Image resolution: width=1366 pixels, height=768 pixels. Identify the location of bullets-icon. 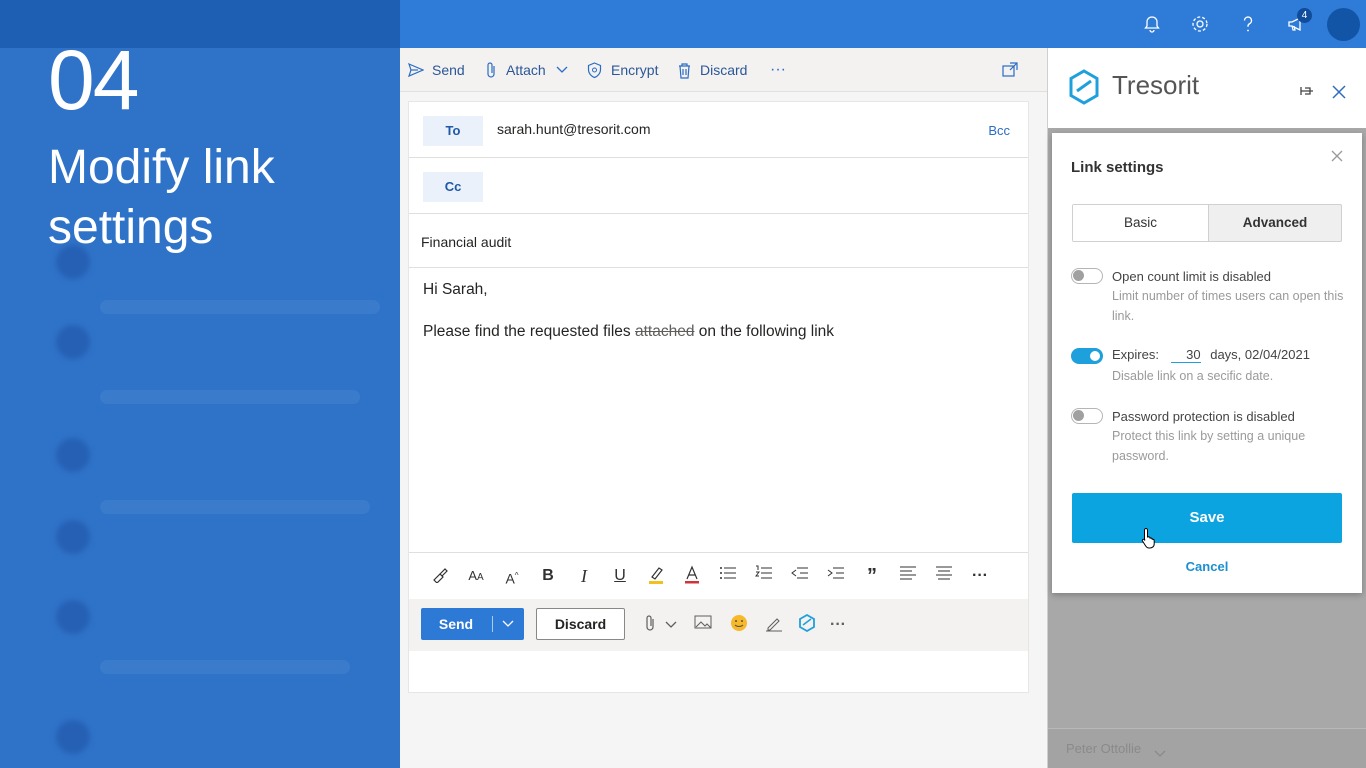
(728, 576).